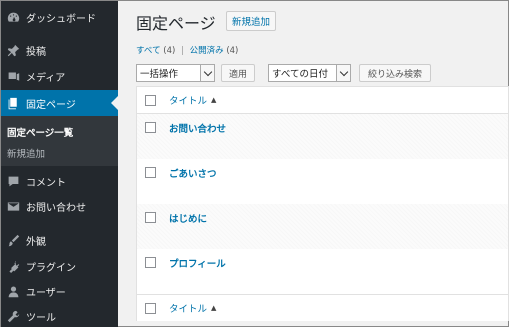  I want to click on table-header: タイトル ▲, so click(322, 100).